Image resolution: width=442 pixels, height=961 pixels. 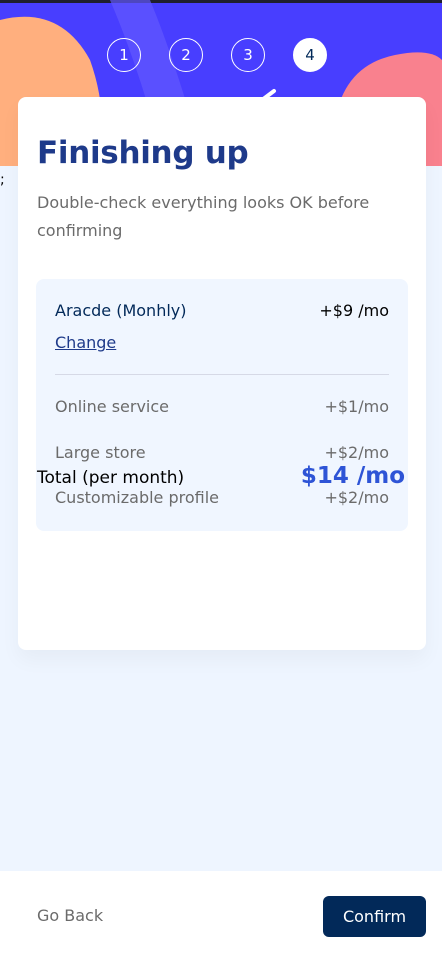 I want to click on summary-divider, so click(x=222, y=374).